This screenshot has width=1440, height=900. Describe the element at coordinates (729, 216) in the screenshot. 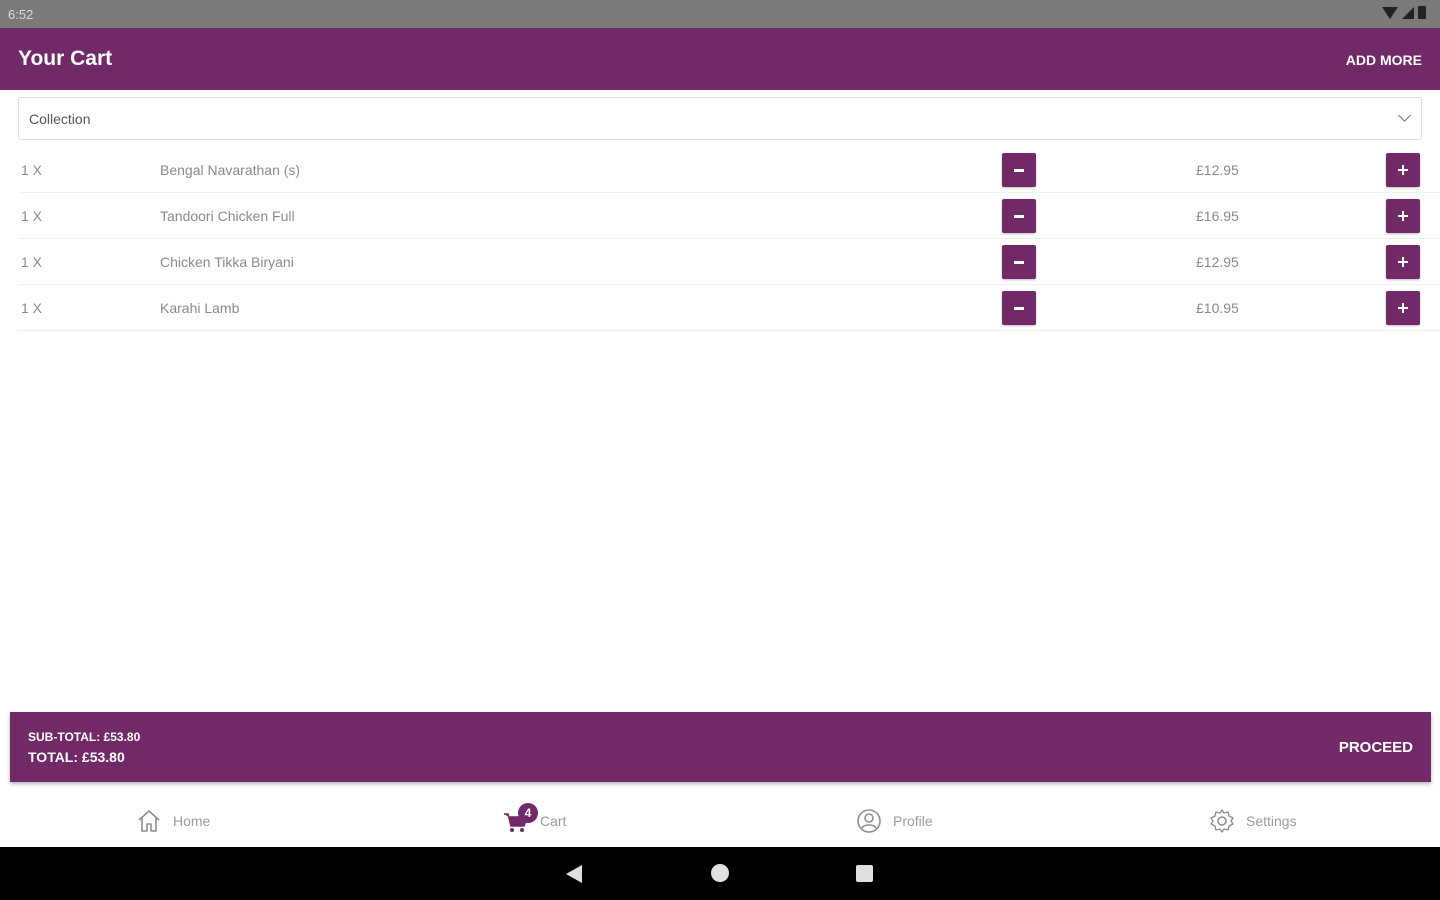

I see `cart-item-row: 1 X Tandoori Chicken Full £16.95` at that location.